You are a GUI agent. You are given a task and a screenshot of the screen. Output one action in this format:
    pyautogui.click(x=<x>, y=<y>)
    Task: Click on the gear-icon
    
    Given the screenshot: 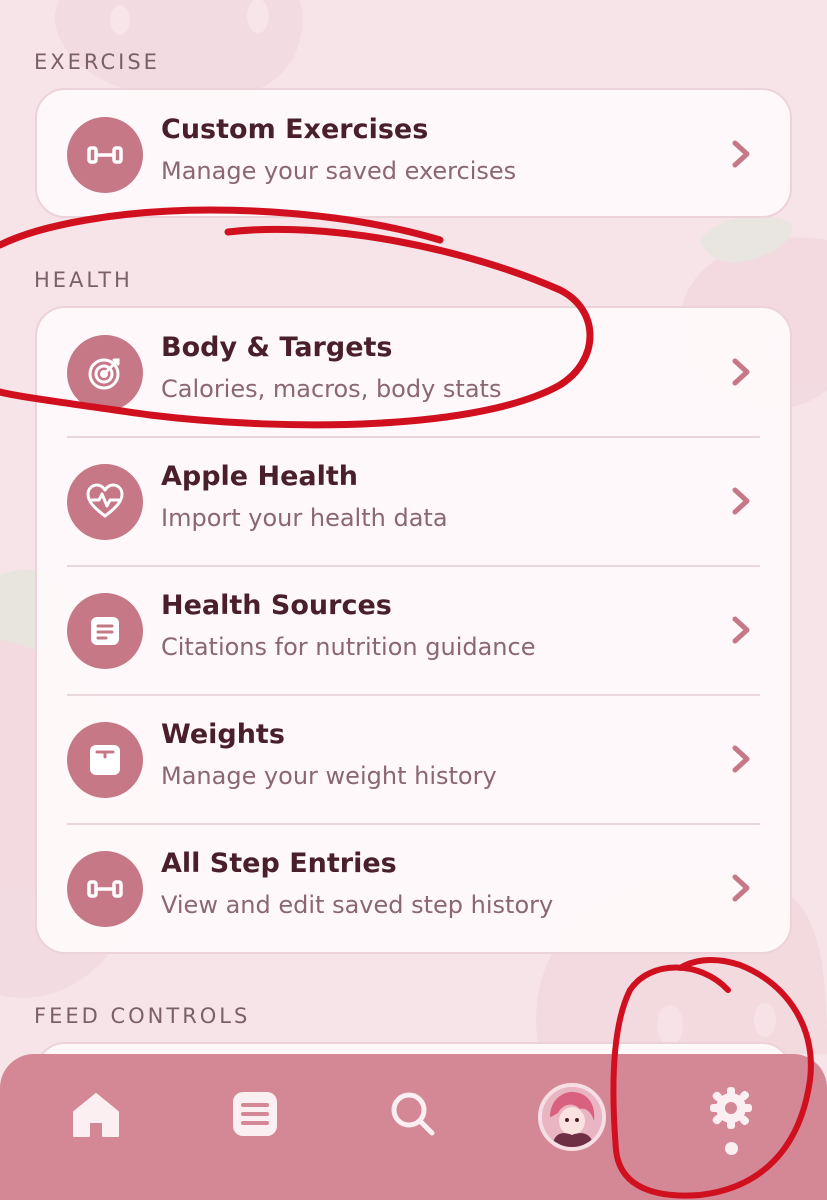 What is the action you would take?
    pyautogui.click(x=731, y=1108)
    